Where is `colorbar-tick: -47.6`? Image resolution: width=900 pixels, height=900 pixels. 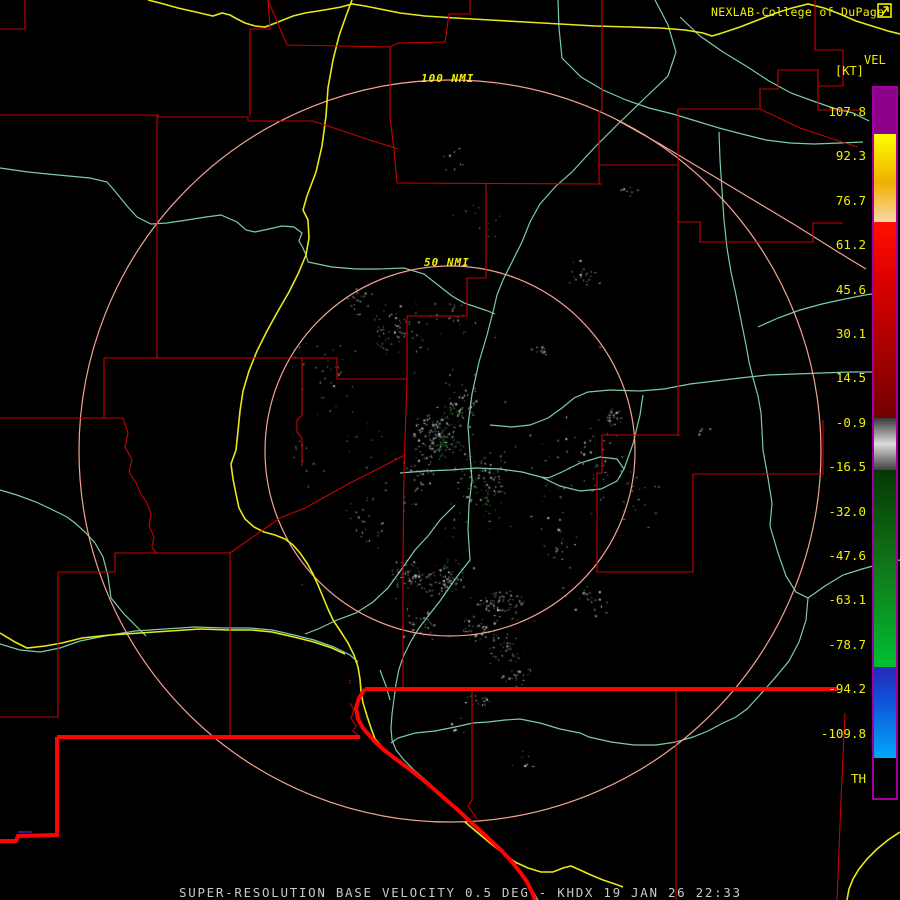 colorbar-tick: -47.6 is located at coordinates (847, 555).